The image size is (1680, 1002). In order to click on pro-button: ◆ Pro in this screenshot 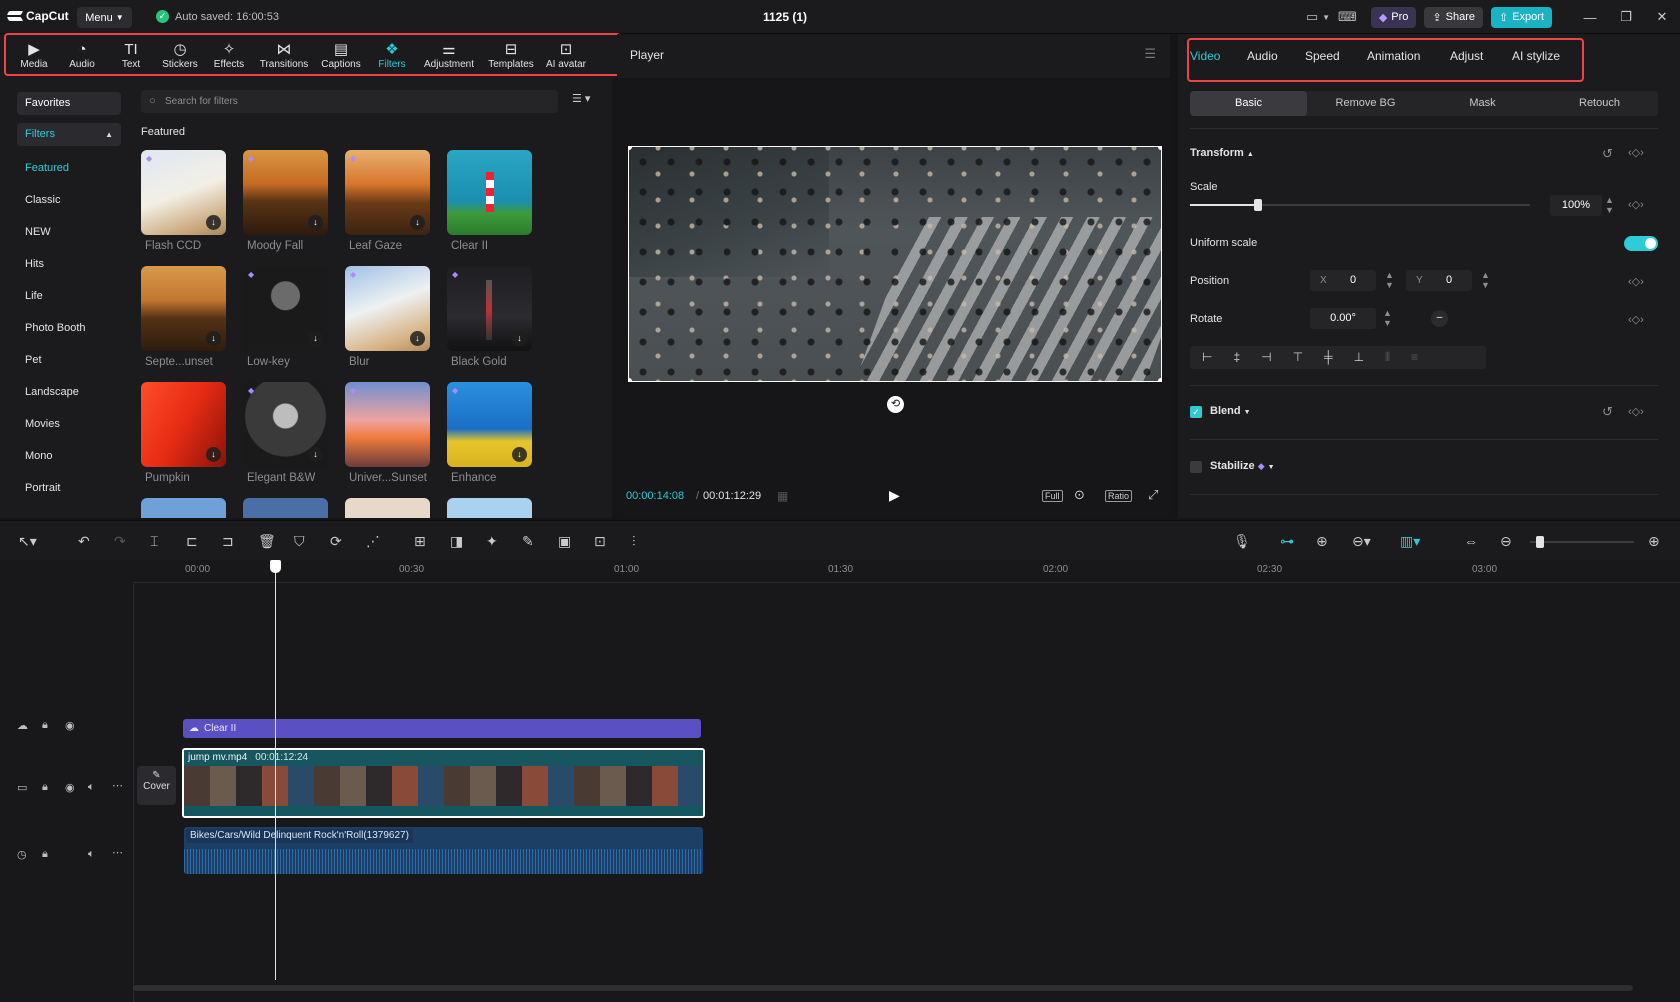, I will do `click(1393, 17)`.